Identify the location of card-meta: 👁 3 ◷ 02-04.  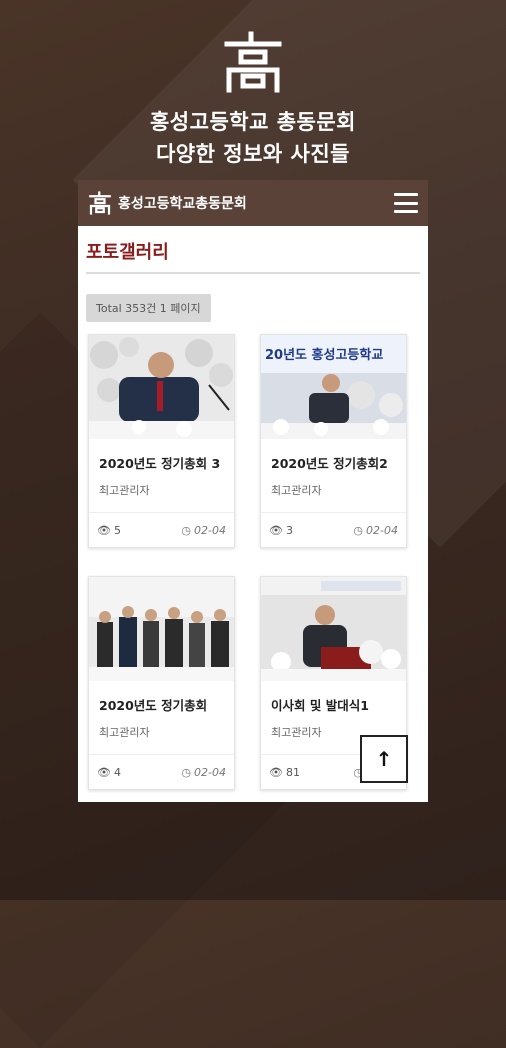
(333, 529).